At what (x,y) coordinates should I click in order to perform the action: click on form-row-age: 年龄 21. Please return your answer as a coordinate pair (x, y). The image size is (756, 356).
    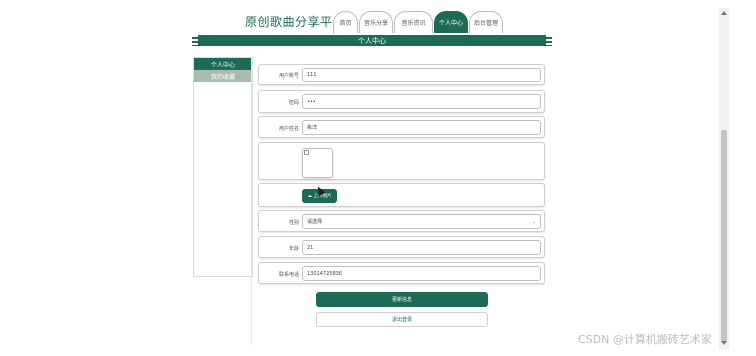
    Looking at the image, I should click on (401, 247).